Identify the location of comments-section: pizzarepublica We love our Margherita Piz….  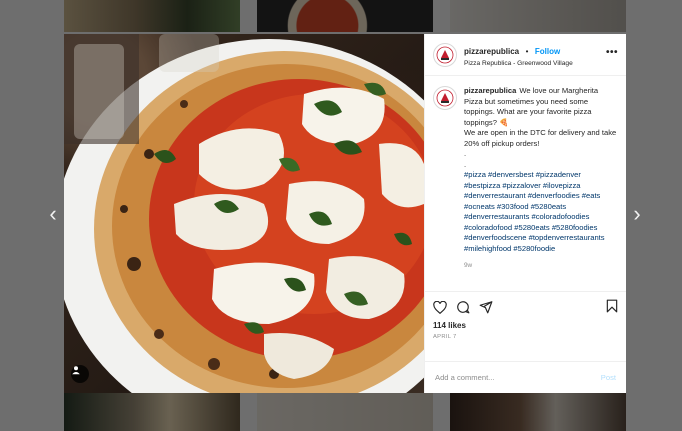
(525, 183).